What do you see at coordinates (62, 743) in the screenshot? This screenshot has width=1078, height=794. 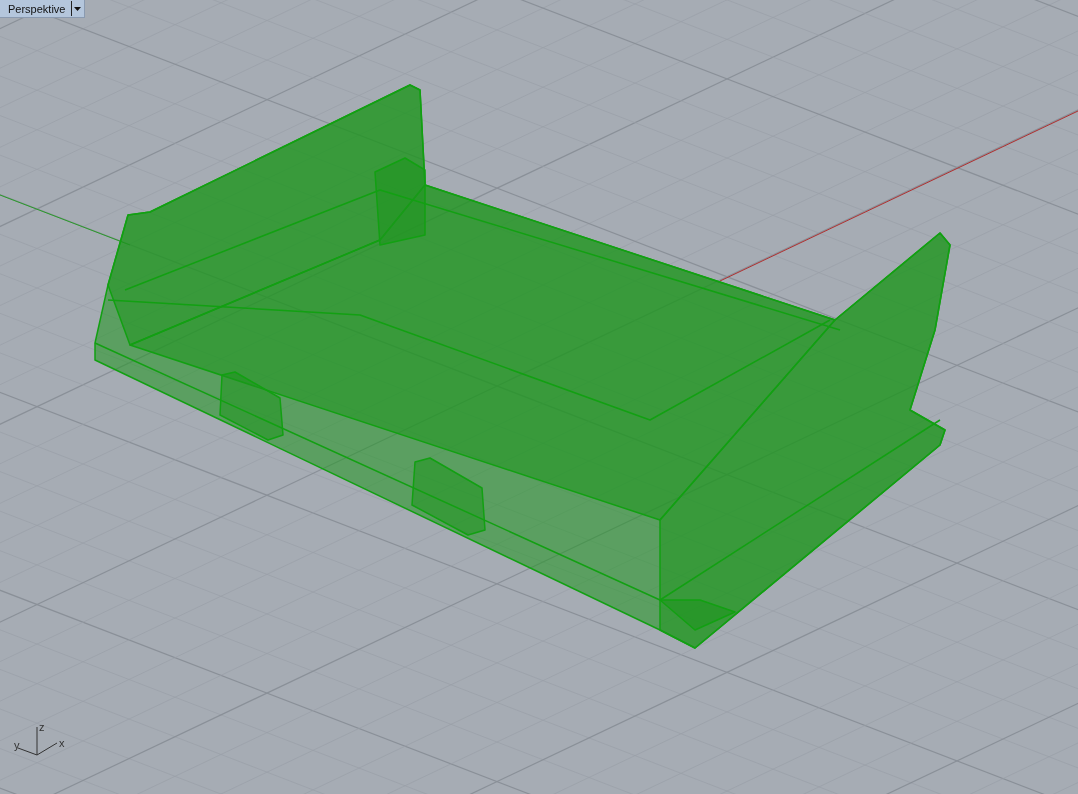 I see `x-axis-label: x` at bounding box center [62, 743].